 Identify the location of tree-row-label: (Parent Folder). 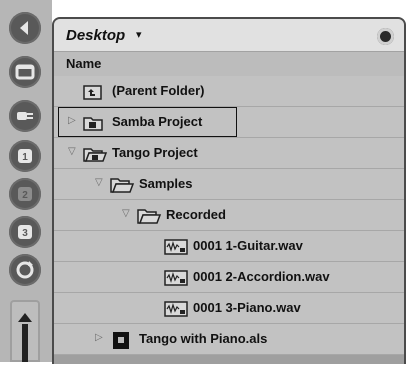
(158, 90).